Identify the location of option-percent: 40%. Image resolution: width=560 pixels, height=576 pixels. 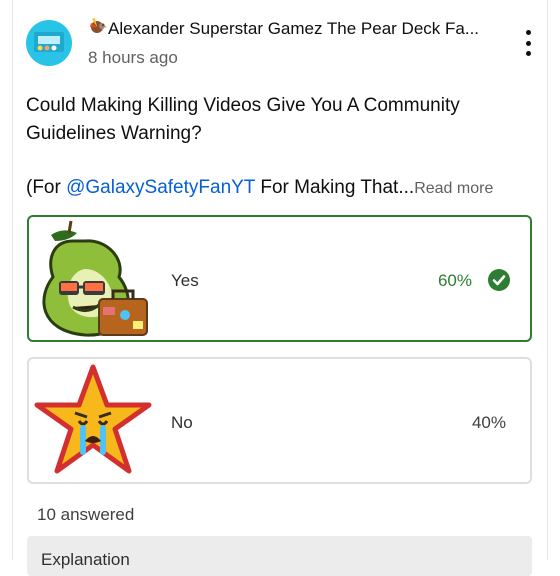
(488, 422).